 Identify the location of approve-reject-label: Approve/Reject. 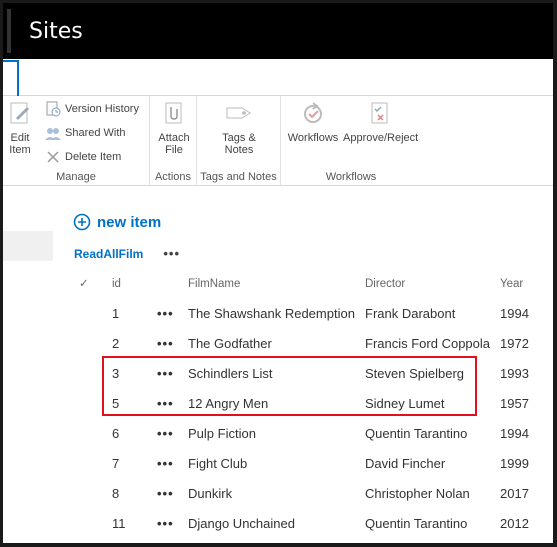
(381, 138).